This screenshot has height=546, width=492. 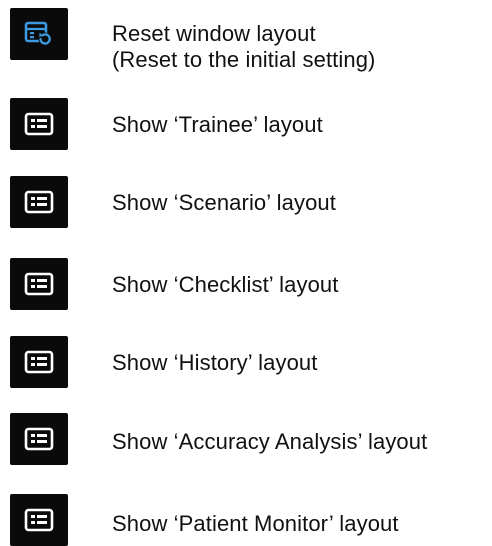 I want to click on reset-layout-icon, so click(x=39, y=34).